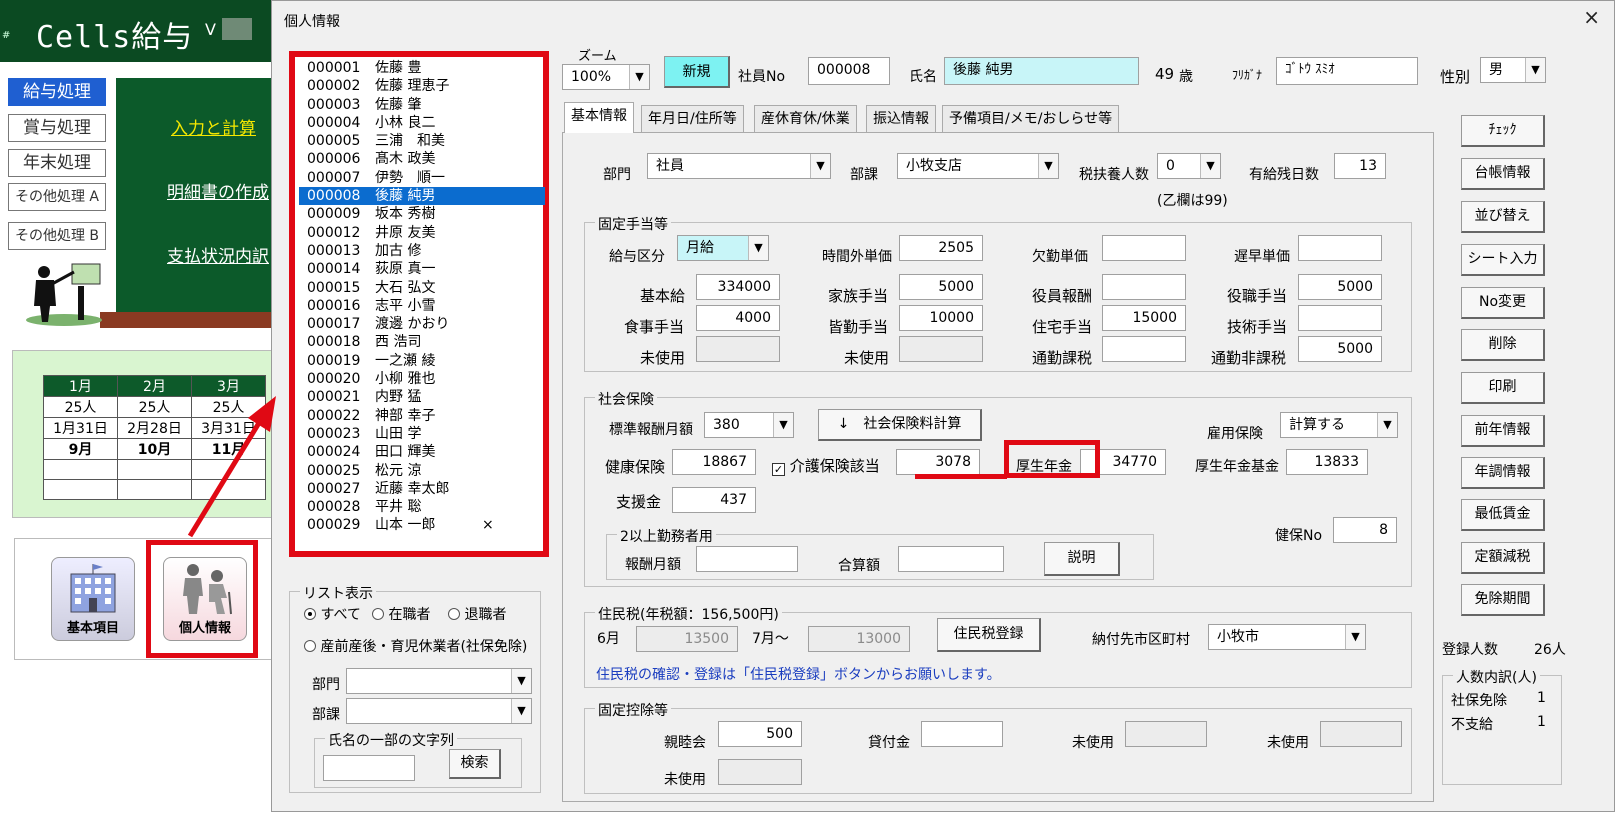  Describe the element at coordinates (1340, 248) in the screenshot. I see `late-rate-field` at that location.